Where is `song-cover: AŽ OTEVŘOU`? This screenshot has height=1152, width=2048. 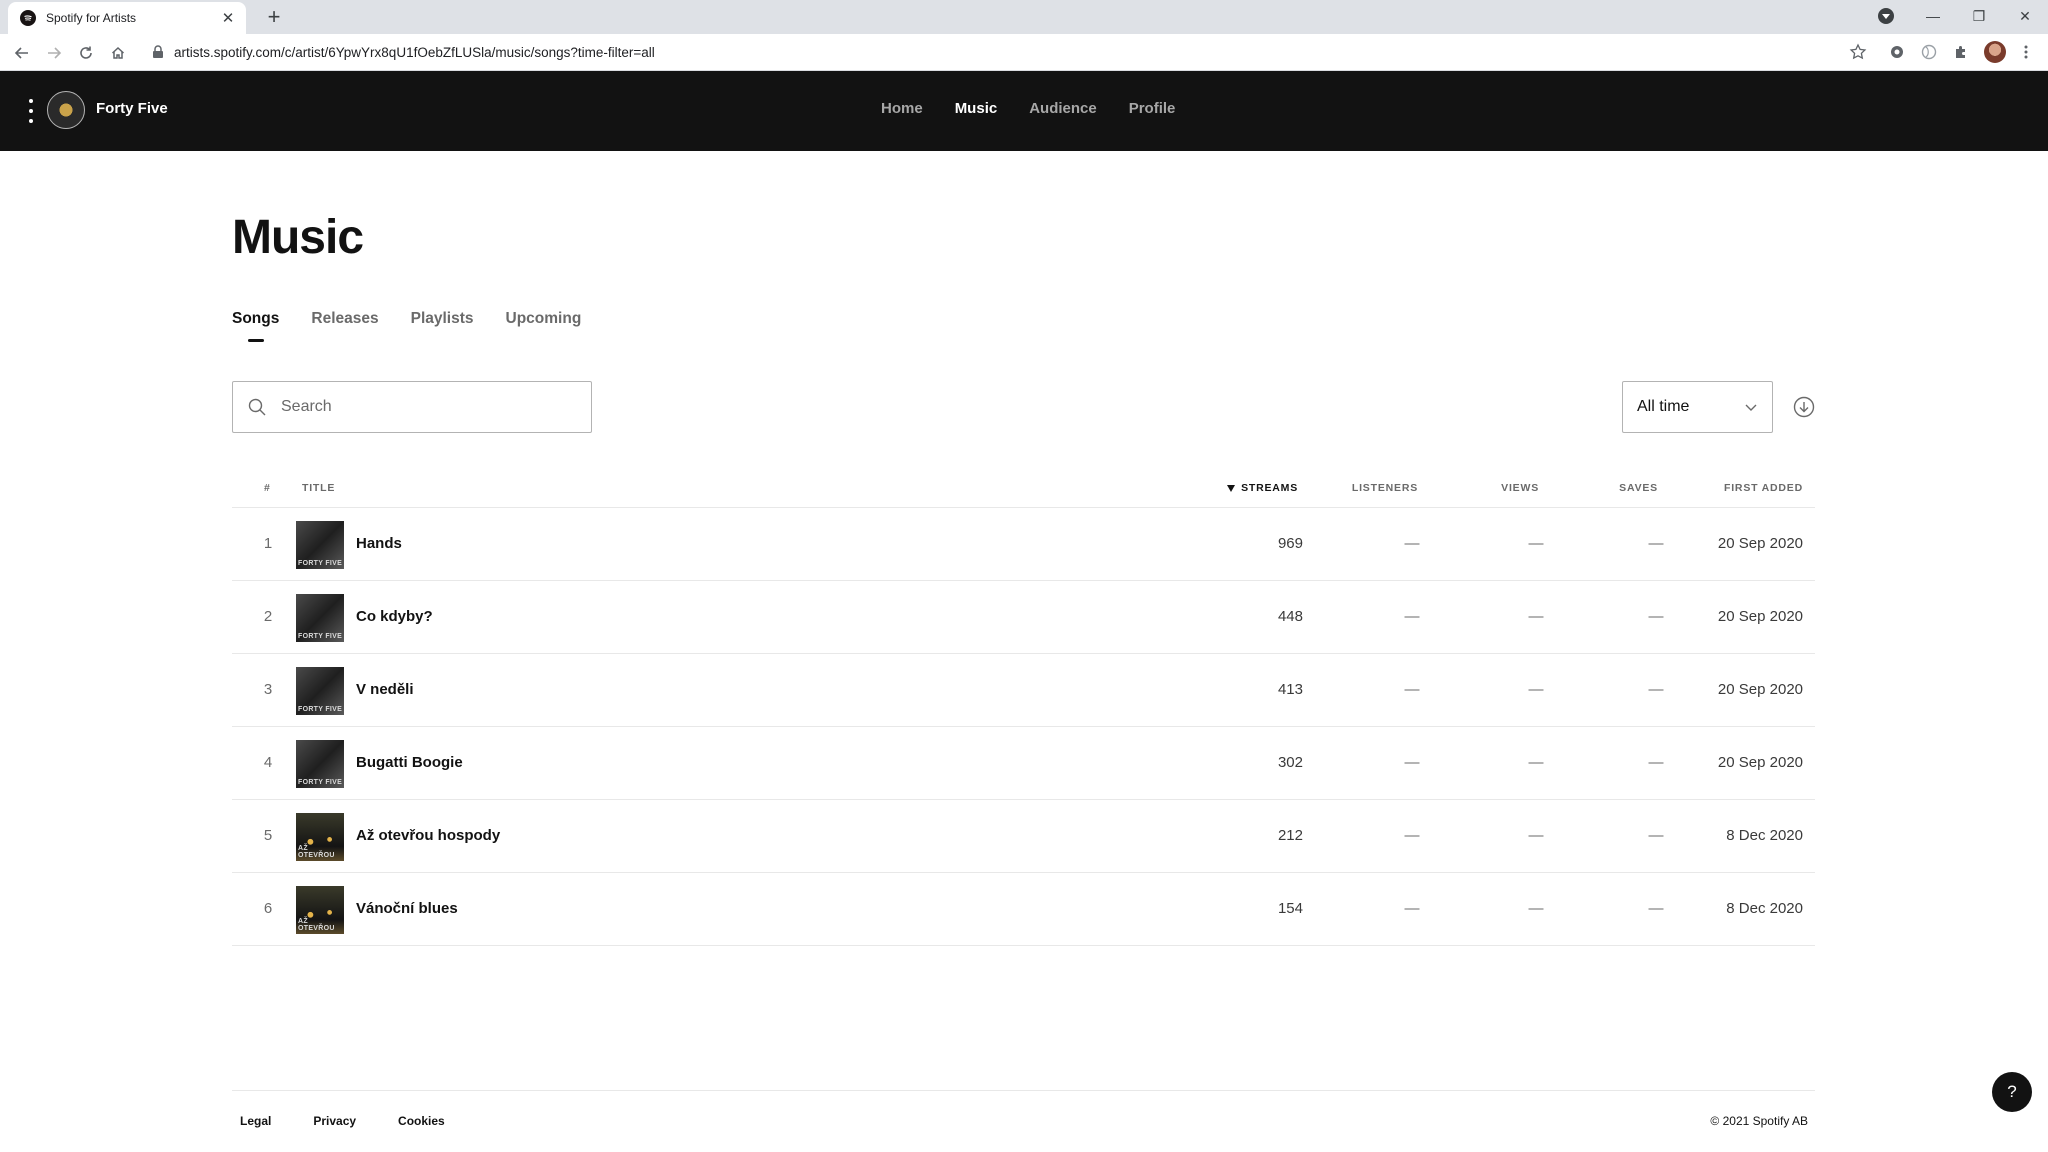 song-cover: AŽ OTEVŘOU is located at coordinates (320, 910).